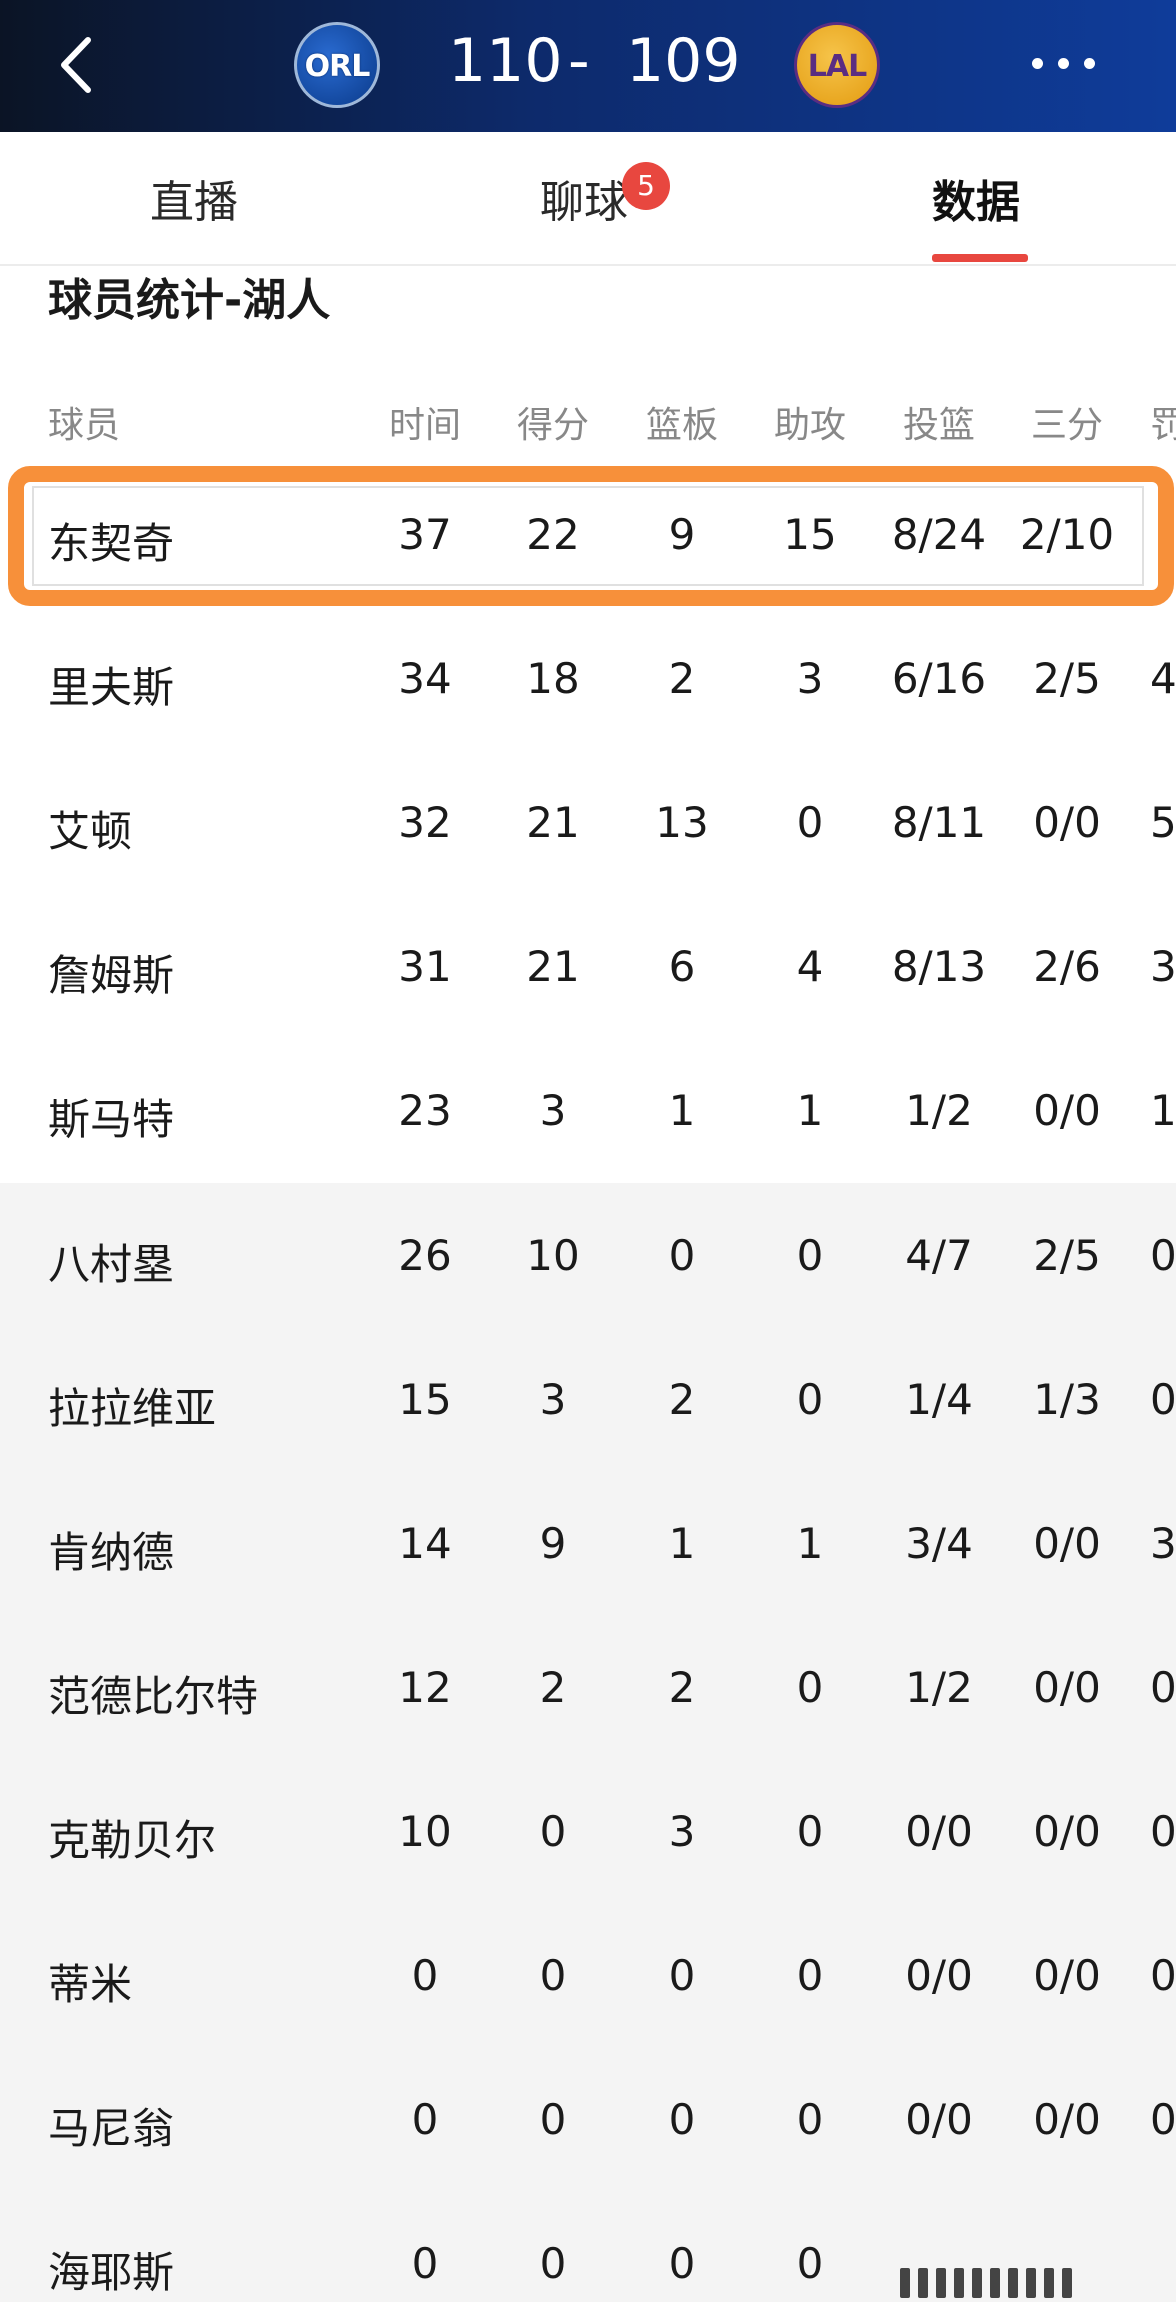 This screenshot has height=2302, width=1176. Describe the element at coordinates (1067, 966) in the screenshot. I see `stat-3pt: 2/6` at that location.